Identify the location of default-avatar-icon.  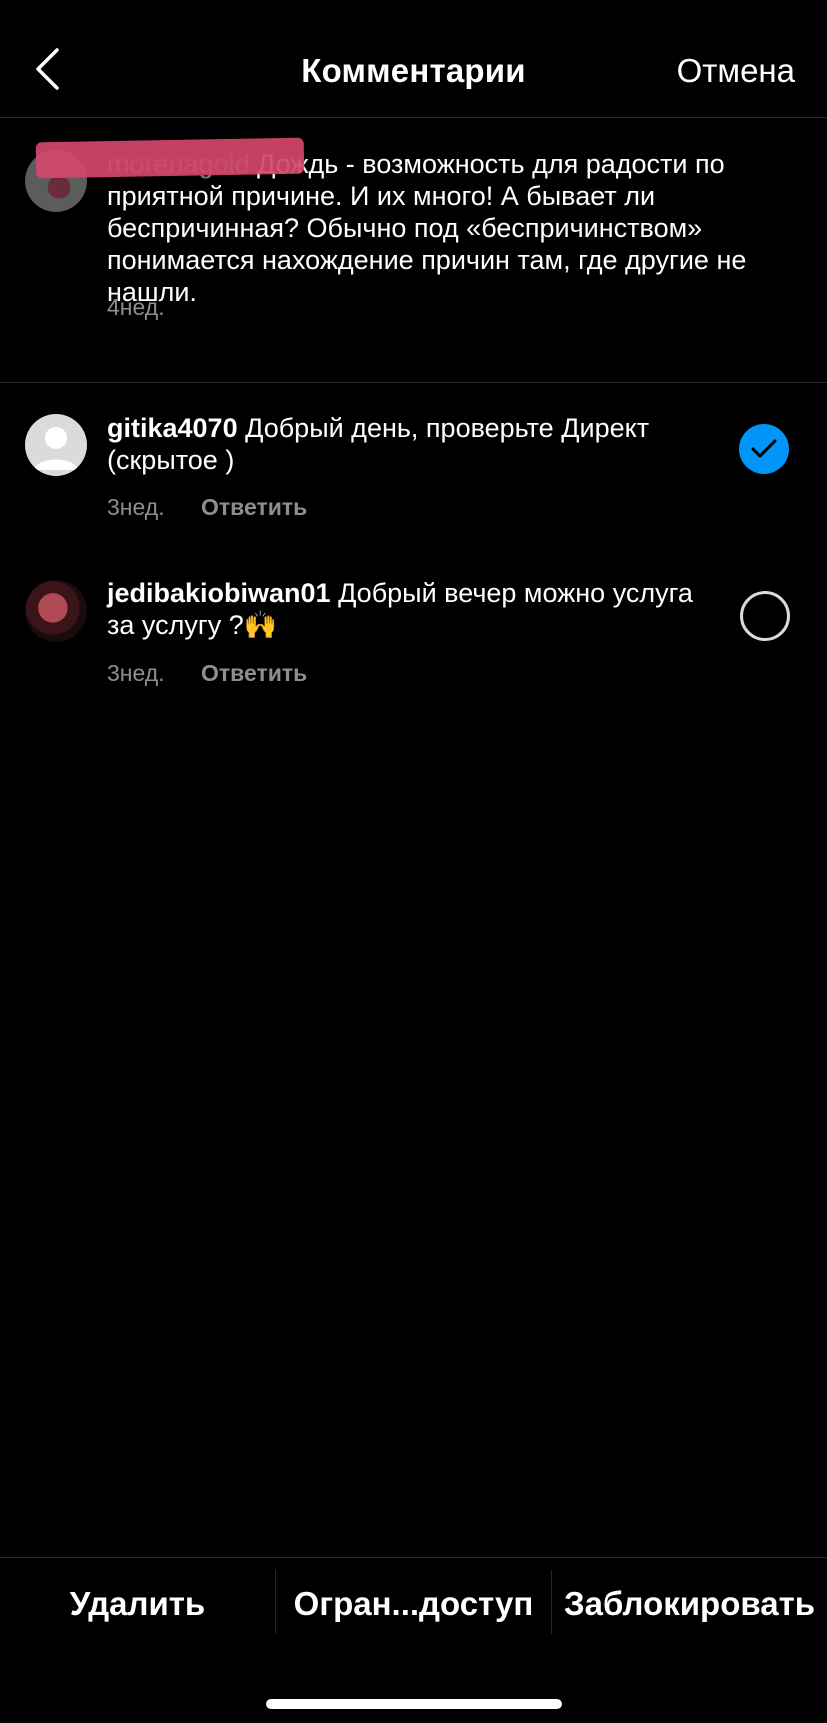
(56, 448).